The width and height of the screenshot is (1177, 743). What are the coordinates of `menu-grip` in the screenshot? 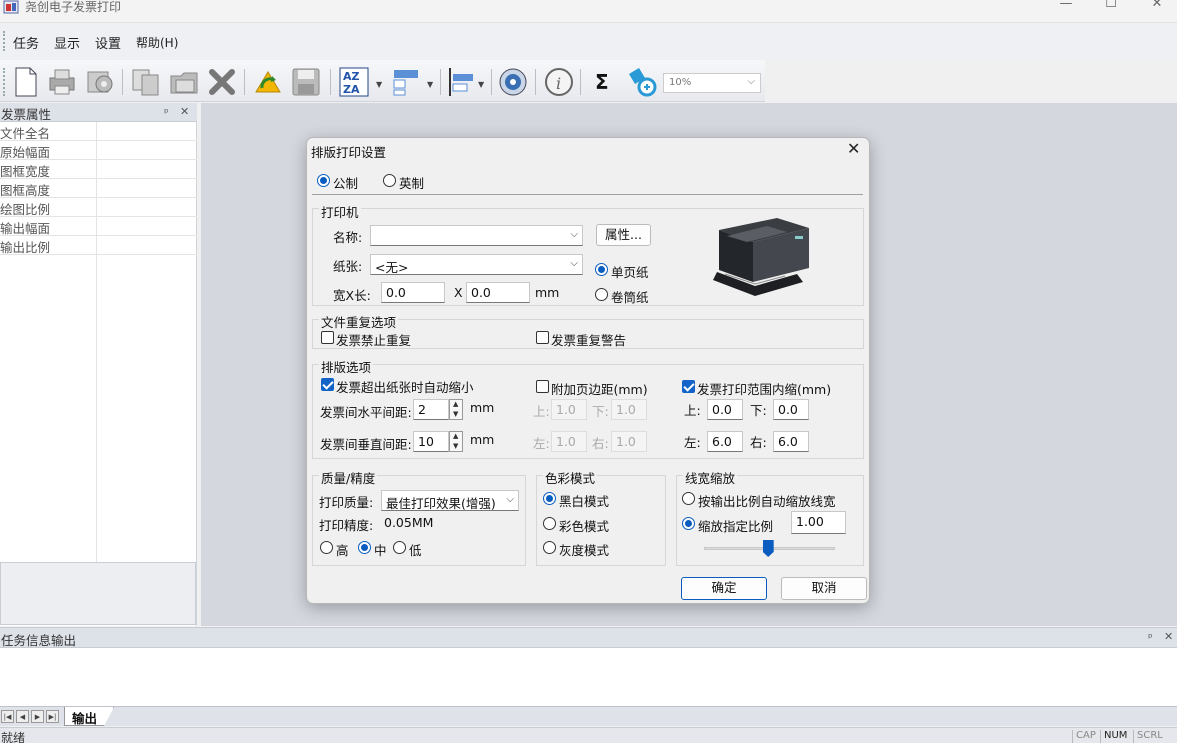 It's located at (4, 41).